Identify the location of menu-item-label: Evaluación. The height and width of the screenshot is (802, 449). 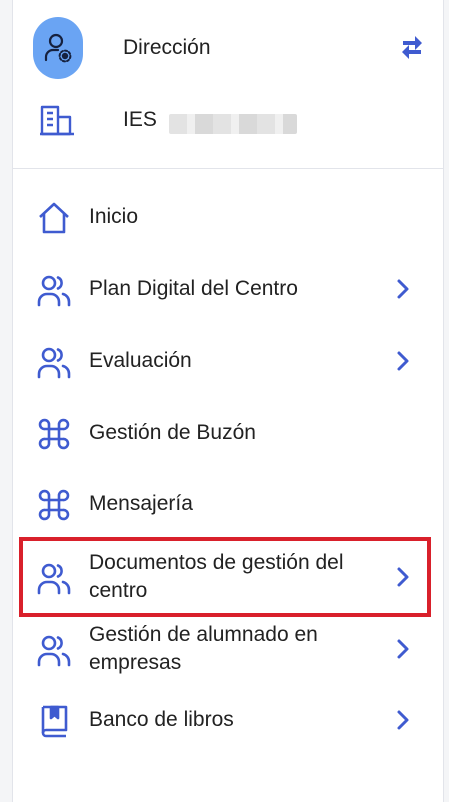
(140, 360).